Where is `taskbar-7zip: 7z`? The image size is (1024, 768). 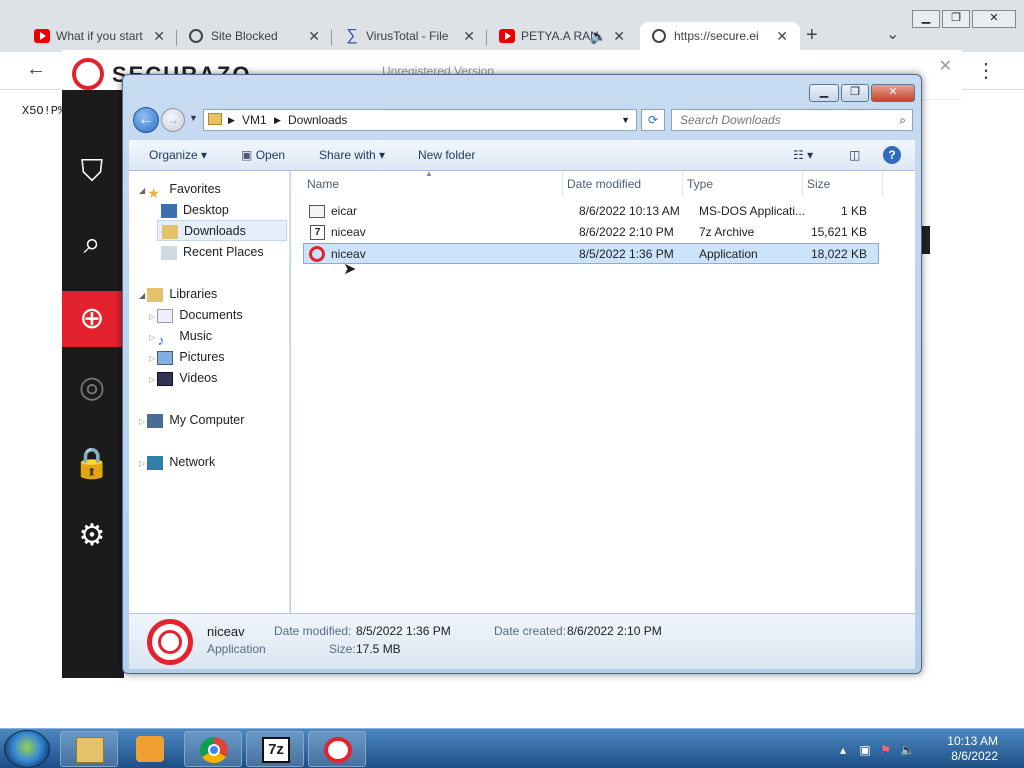
taskbar-7zip: 7z is located at coordinates (275, 749).